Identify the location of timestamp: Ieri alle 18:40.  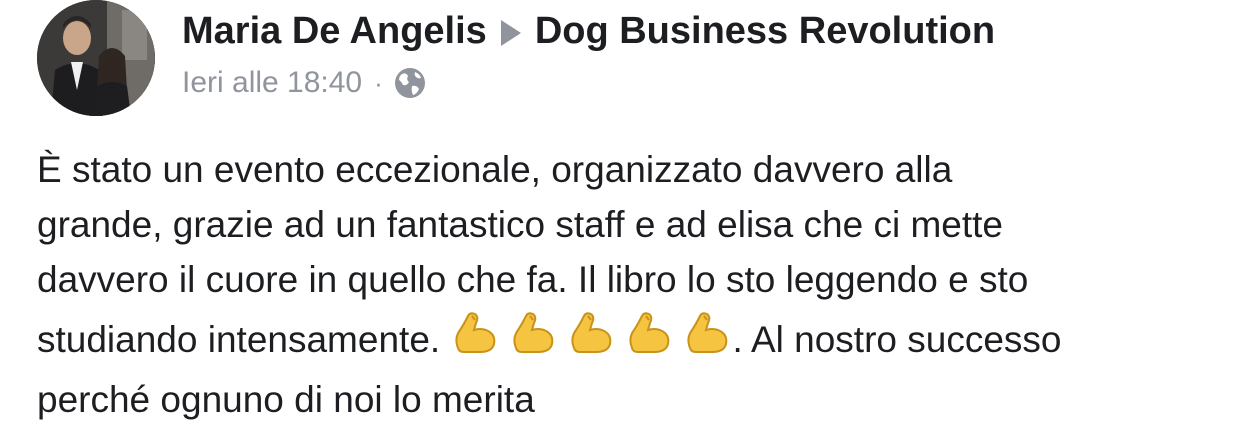
(272, 83).